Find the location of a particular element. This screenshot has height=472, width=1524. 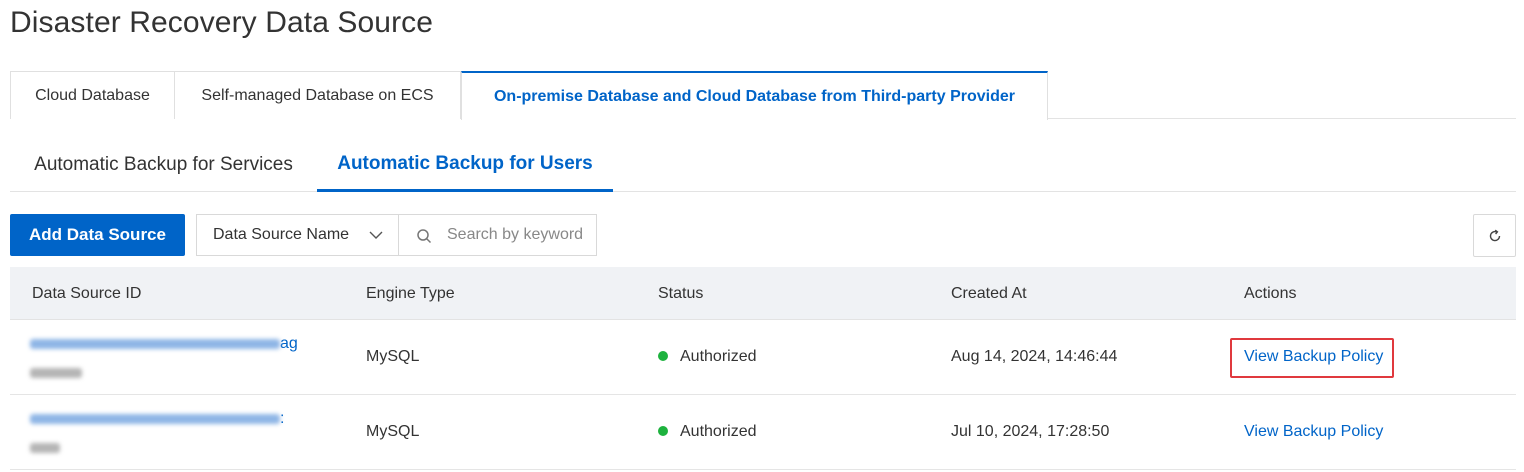

filter-field-select: Data Source Name is located at coordinates (297, 235).